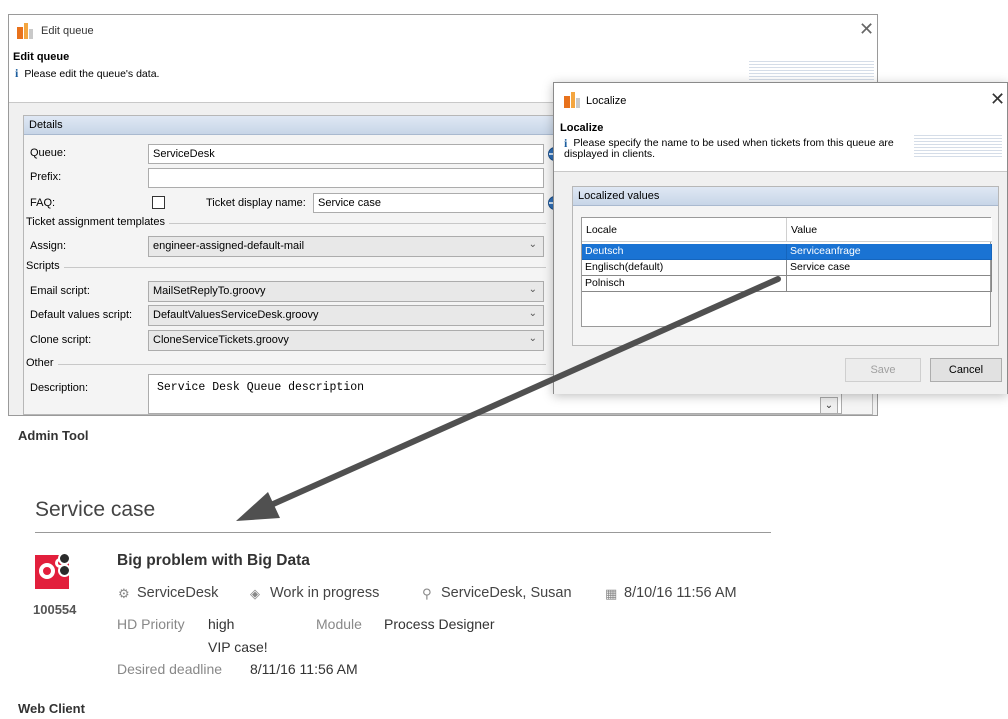 This screenshot has height=719, width=1008. Describe the element at coordinates (680, 593) in the screenshot. I see `ticket-date: 8/10/16 11:56 AM` at that location.